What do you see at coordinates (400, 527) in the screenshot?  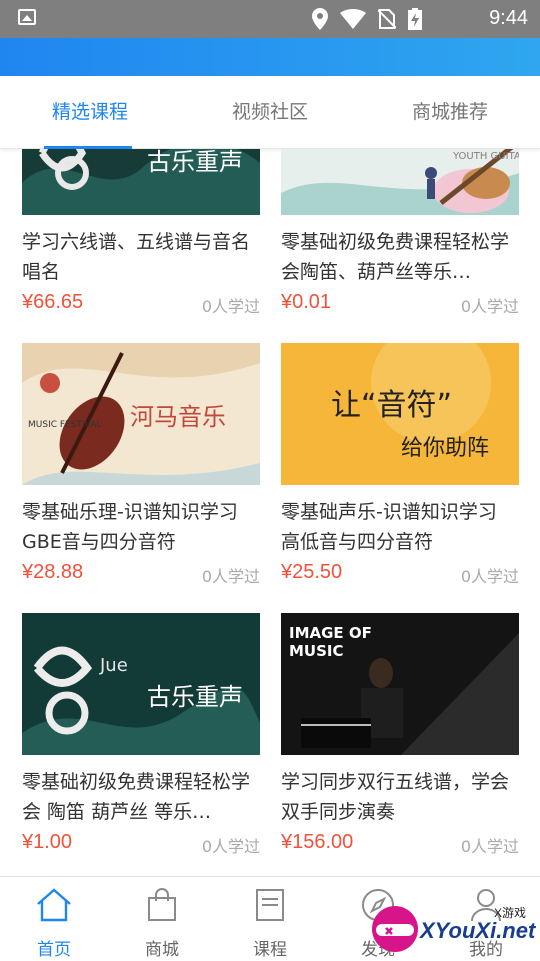 I see `course-title: 零基础声乐-识谱知识学习 高低音与四分音符` at bounding box center [400, 527].